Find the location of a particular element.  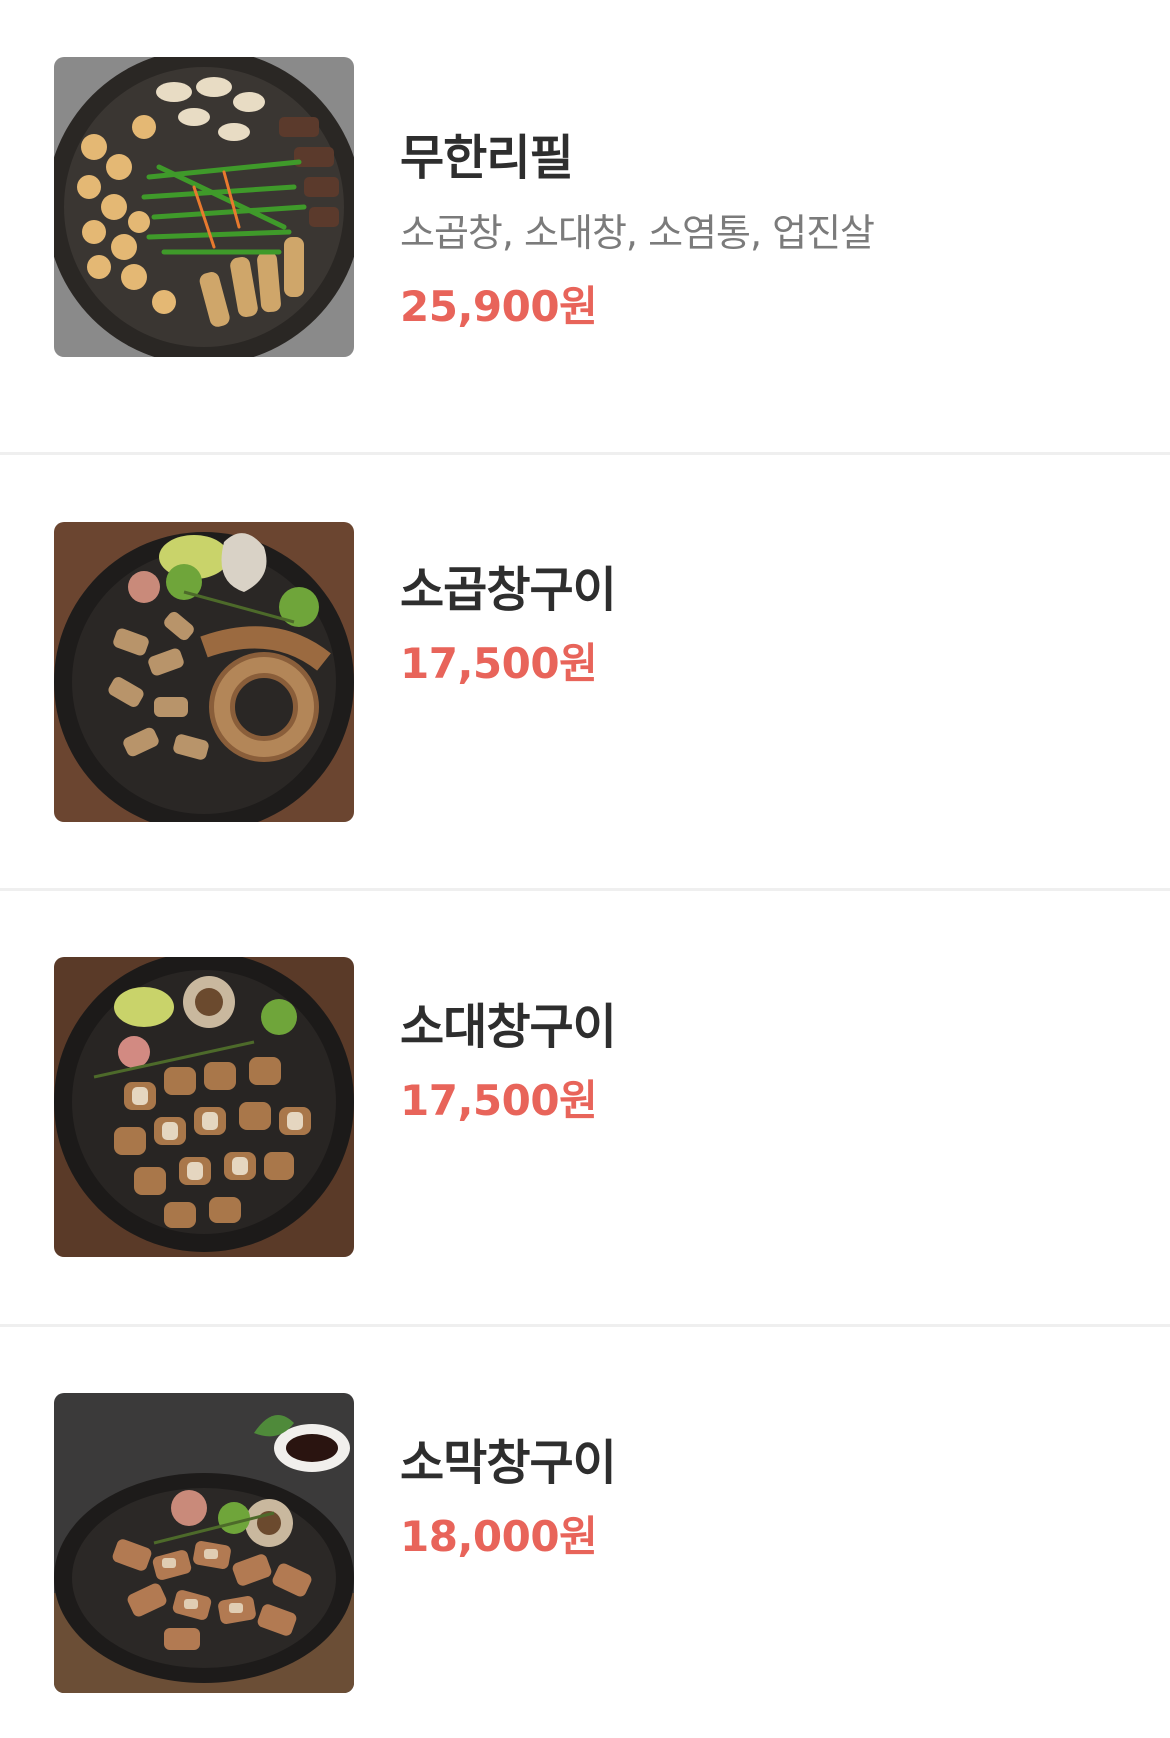

item-name: 소대창구이 is located at coordinates (508, 1027).